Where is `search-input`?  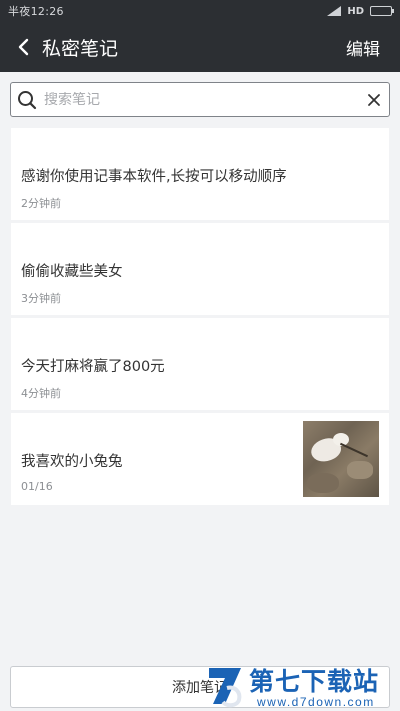
search-input is located at coordinates (205, 99).